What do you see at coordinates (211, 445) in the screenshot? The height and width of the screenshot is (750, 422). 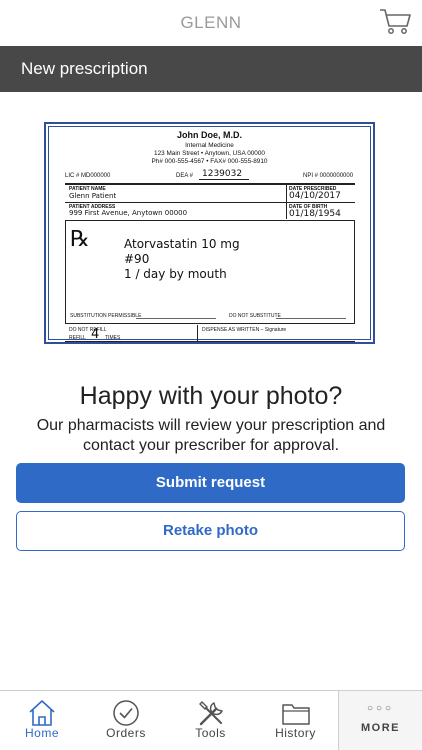 I see `confirm-description-line: contact your prescriber for approval.` at bounding box center [211, 445].